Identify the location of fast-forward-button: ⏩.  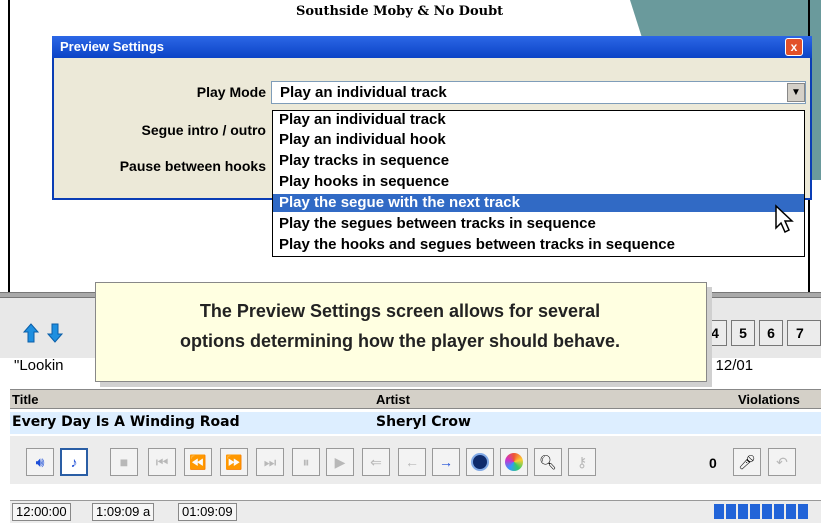
(234, 462).